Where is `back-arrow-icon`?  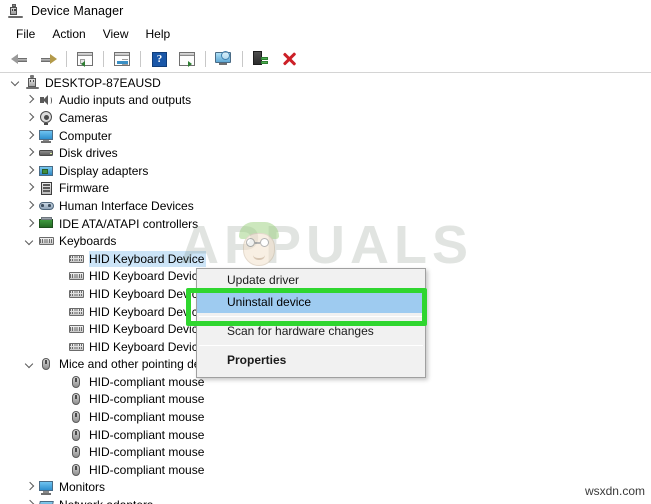
back-arrow-icon is located at coordinates (20, 59).